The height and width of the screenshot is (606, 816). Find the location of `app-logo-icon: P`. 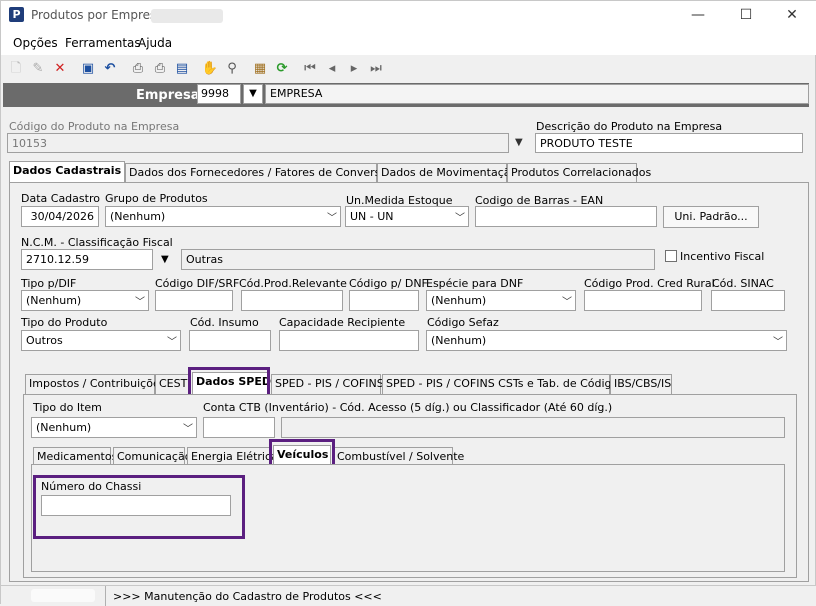

app-logo-icon: P is located at coordinates (16, 14).